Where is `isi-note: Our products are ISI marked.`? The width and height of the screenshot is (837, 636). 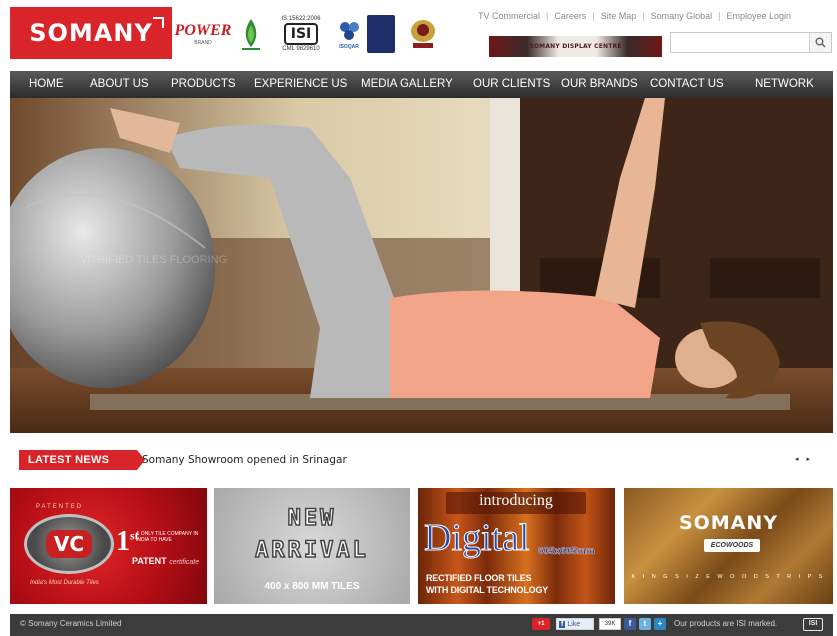 isi-note: Our products are ISI marked. is located at coordinates (726, 623).